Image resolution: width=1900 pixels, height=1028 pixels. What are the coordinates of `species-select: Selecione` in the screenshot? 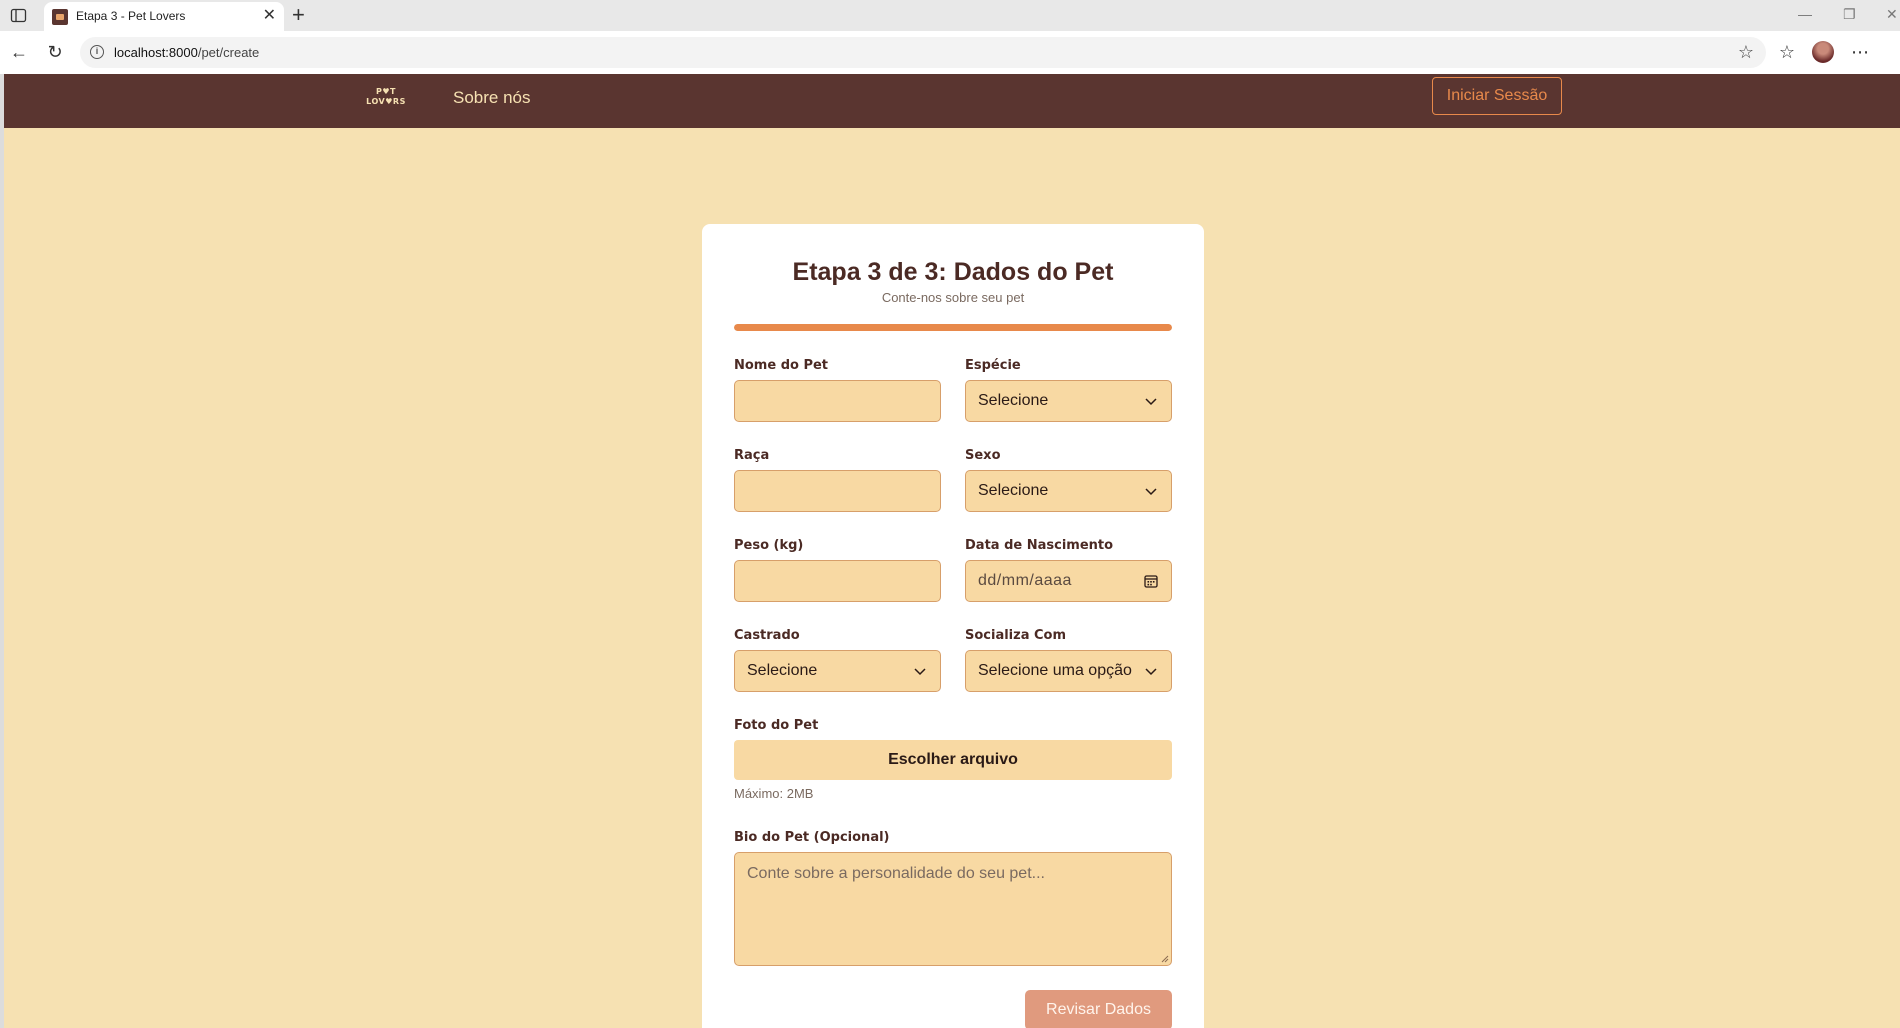 It's located at (1068, 401).